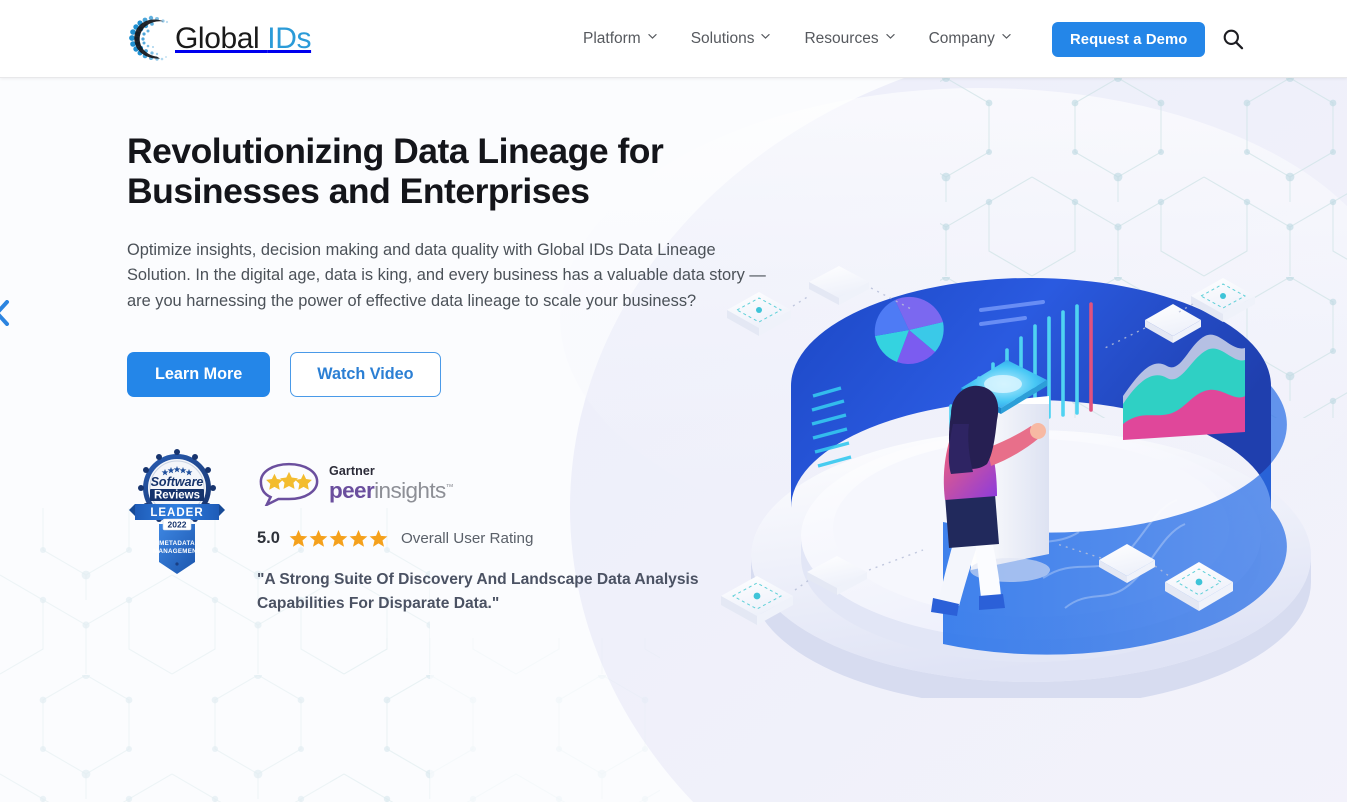 This screenshot has width=1347, height=802. I want to click on badge-category-line2: MANAGEMENT, so click(177, 551).